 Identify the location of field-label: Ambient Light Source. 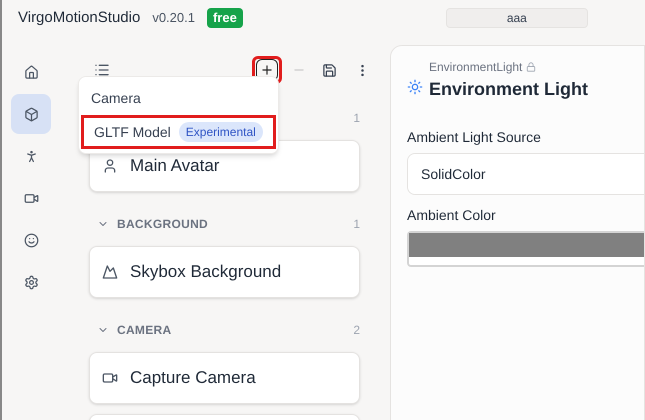
(474, 137).